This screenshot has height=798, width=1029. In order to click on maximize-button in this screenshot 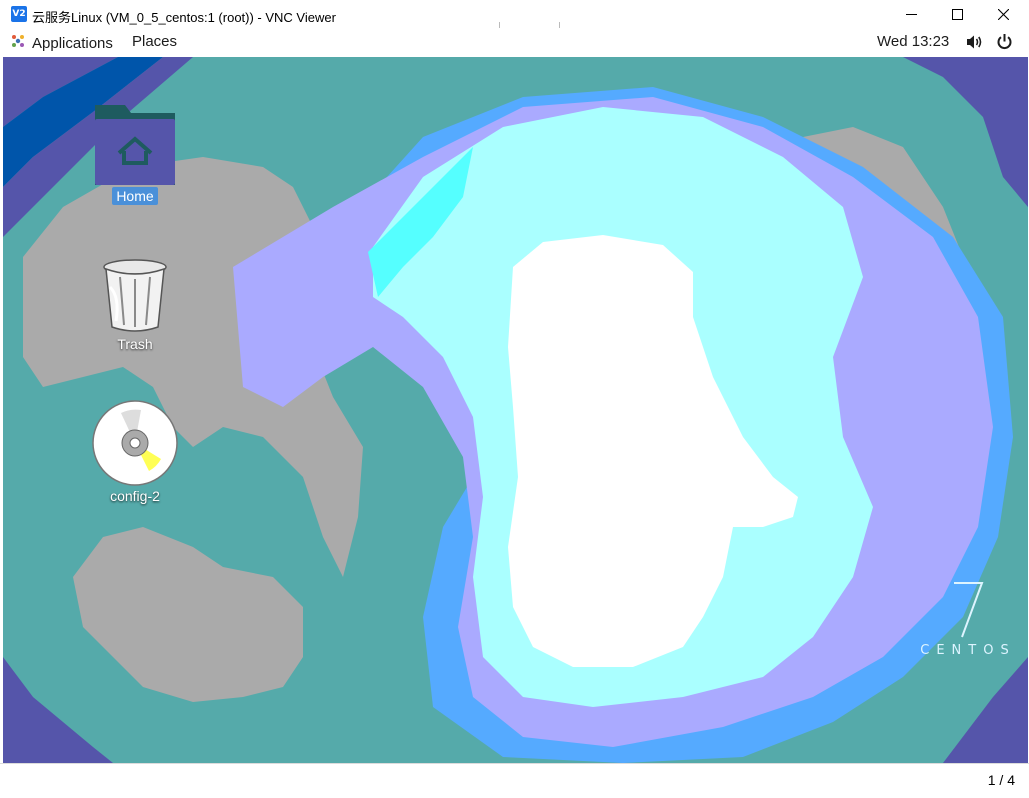, I will do `click(957, 14)`.